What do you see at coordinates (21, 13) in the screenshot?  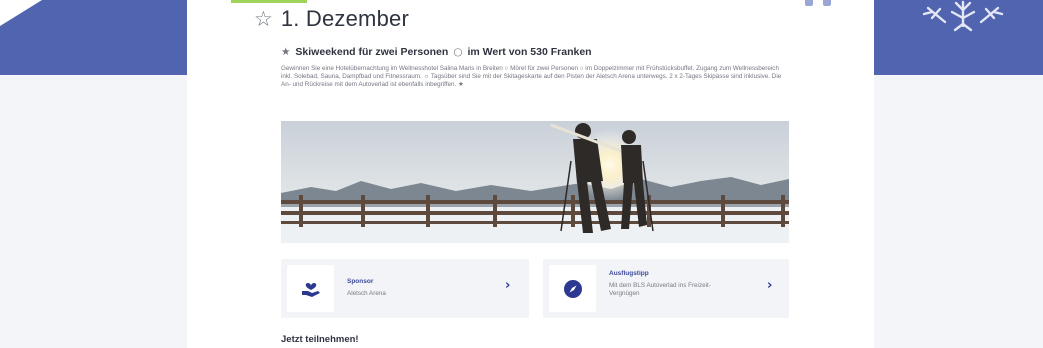 I see `header-wedge` at bounding box center [21, 13].